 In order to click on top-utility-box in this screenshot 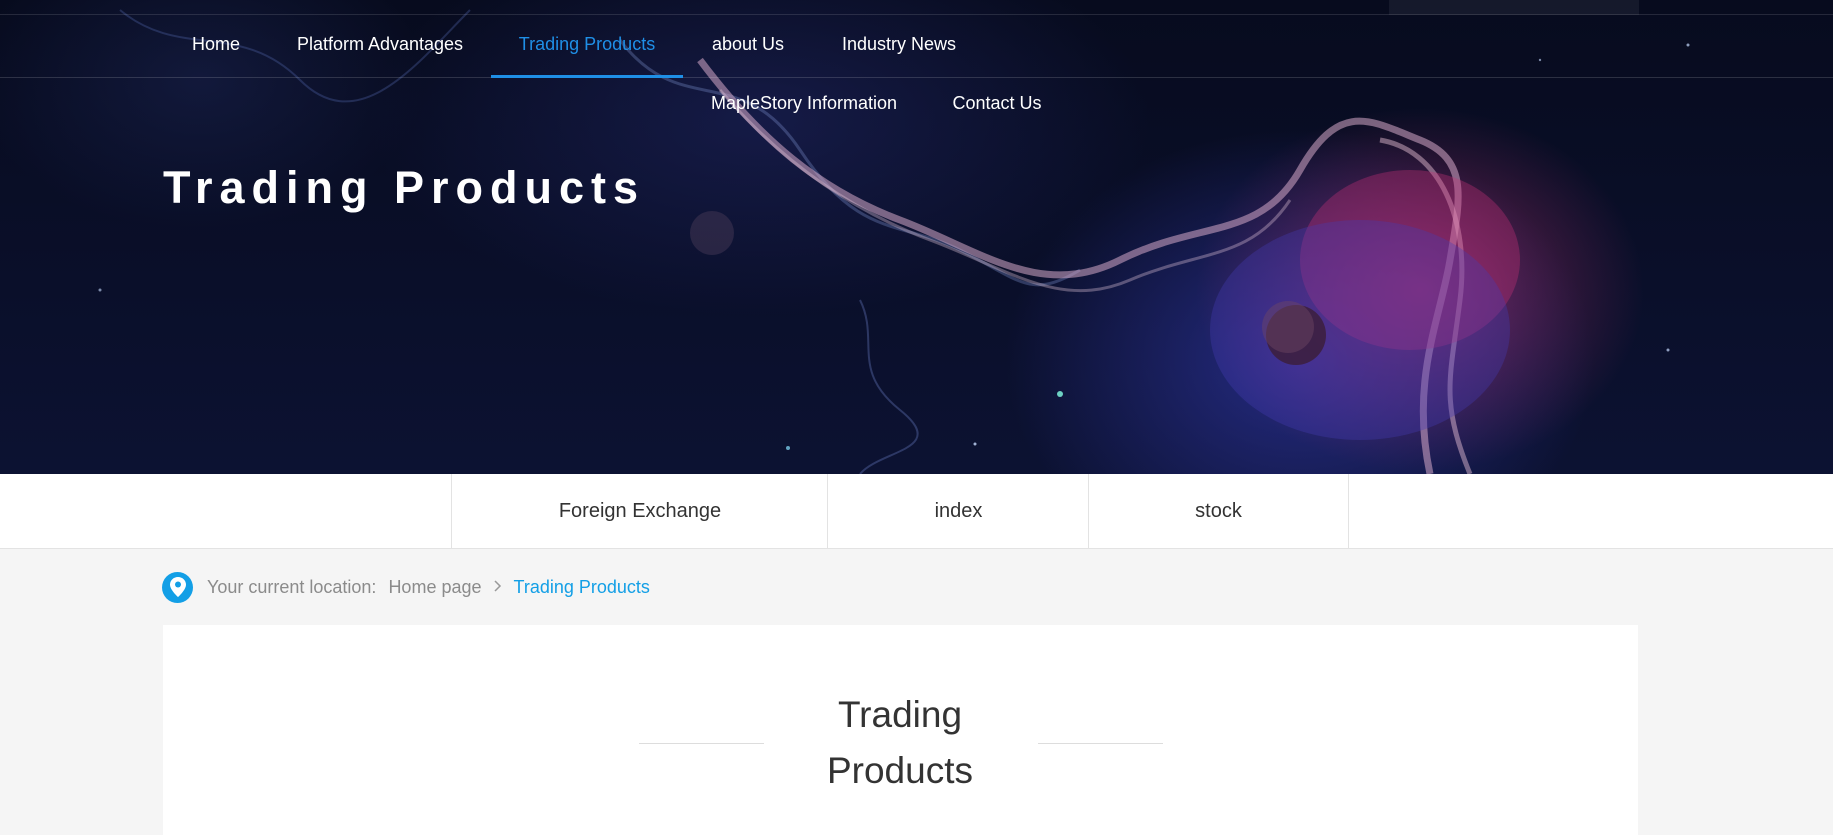, I will do `click(1514, 7)`.